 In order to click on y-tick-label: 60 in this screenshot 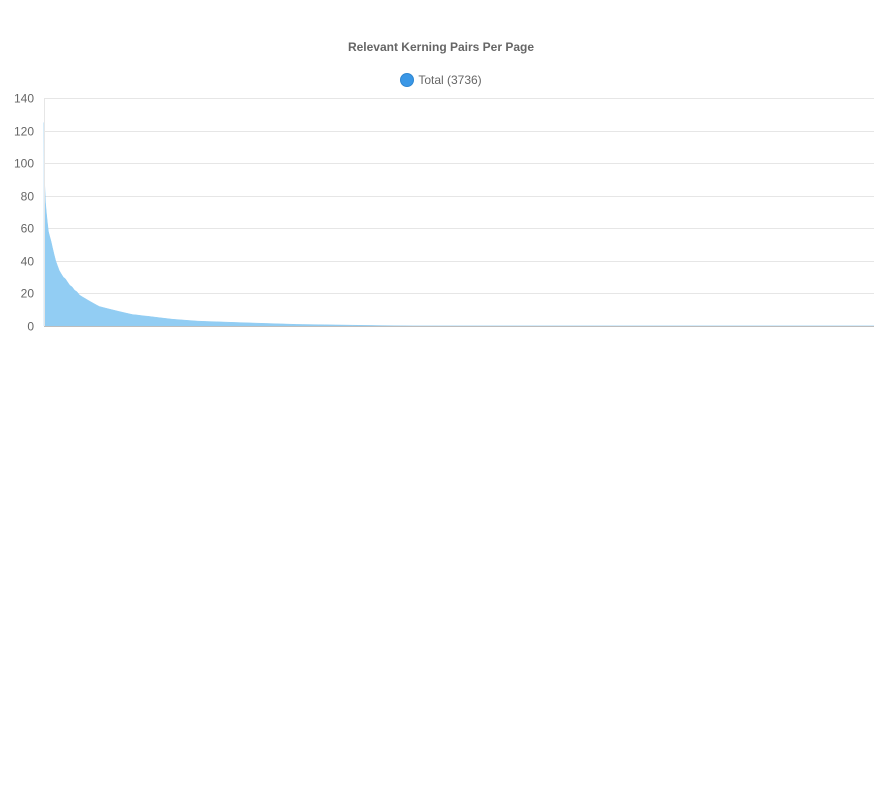, I will do `click(28, 229)`.